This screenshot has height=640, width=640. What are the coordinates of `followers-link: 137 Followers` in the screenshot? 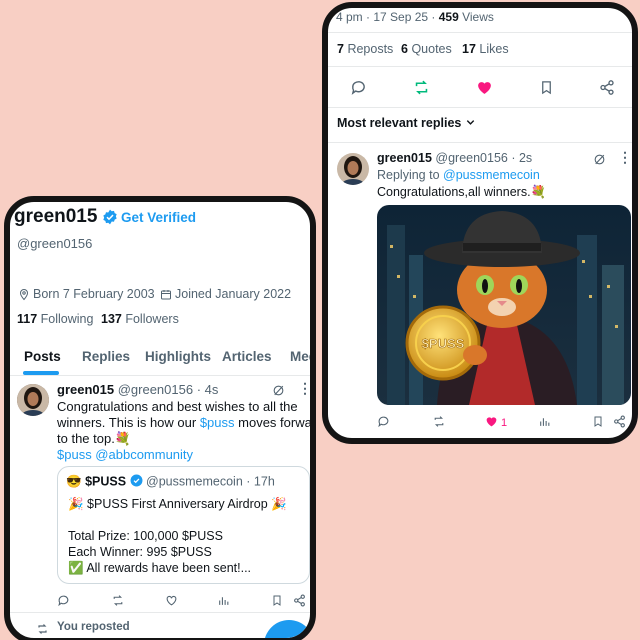 It's located at (140, 319).